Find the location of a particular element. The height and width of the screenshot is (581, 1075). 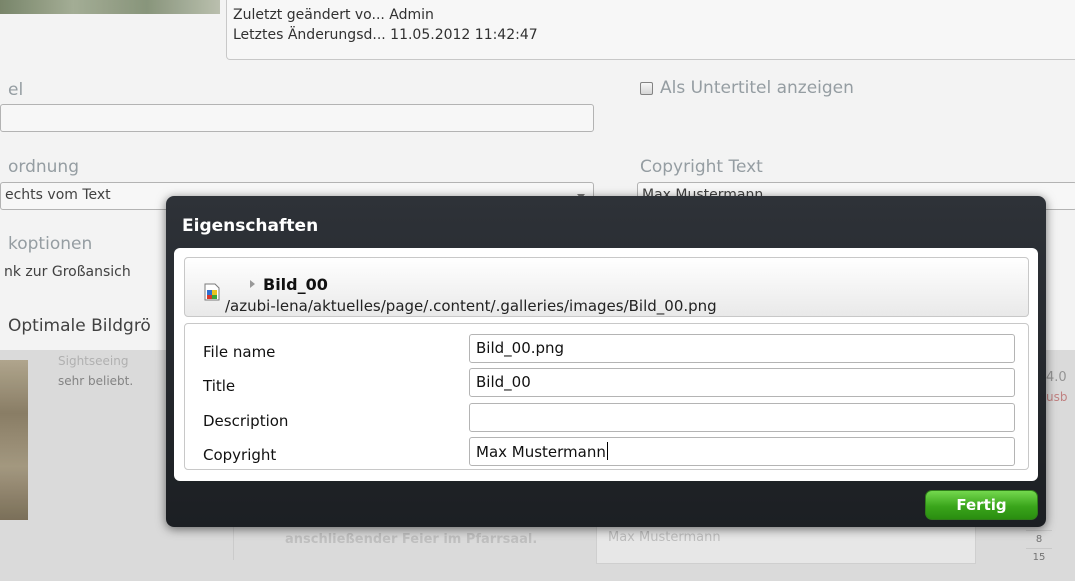

text-cursor is located at coordinates (607, 451).